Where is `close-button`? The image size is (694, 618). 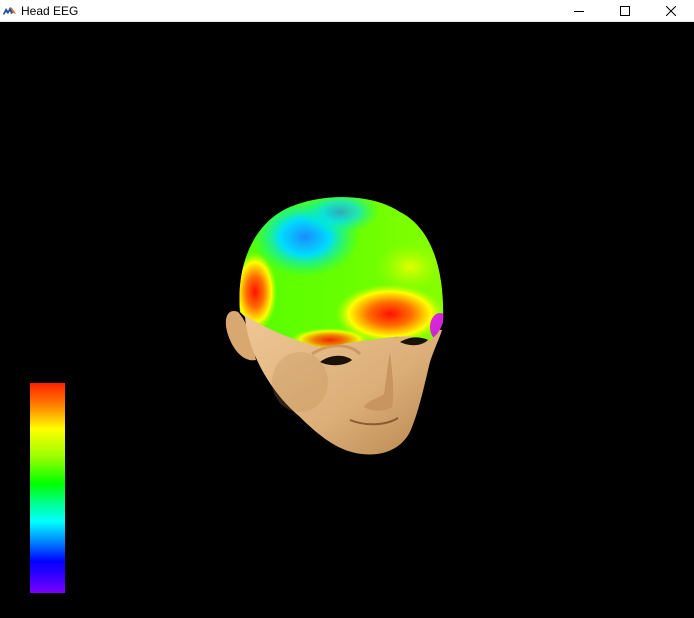
close-button is located at coordinates (671, 11).